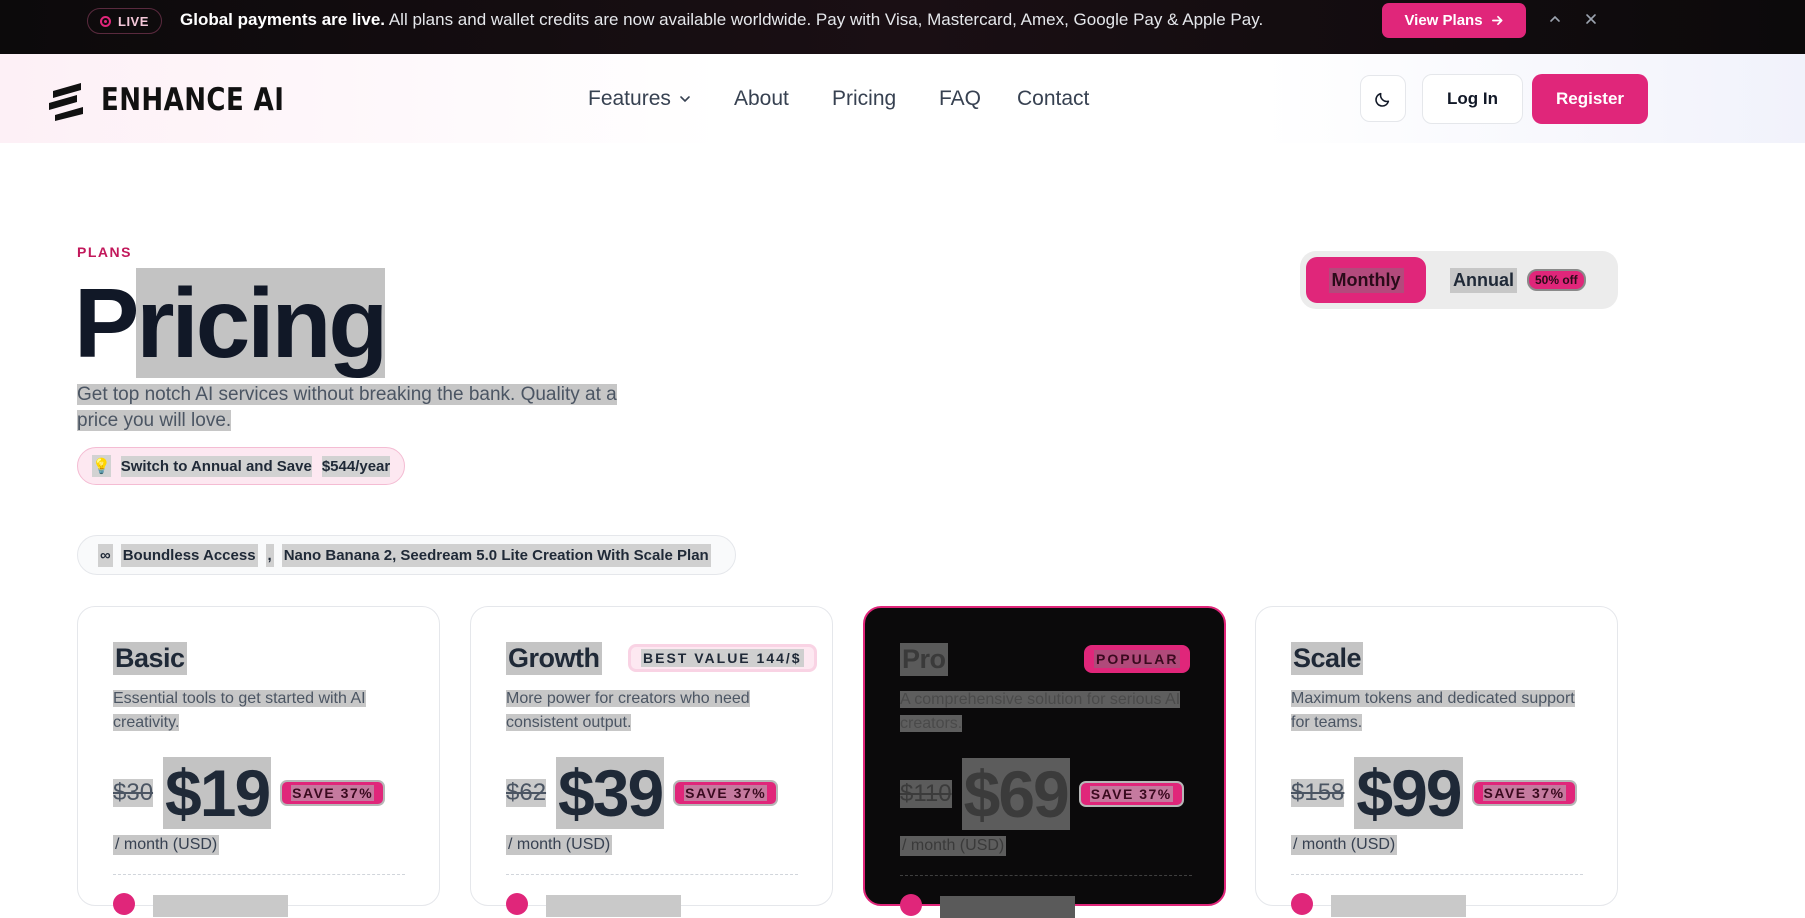  What do you see at coordinates (526, 793) in the screenshot?
I see `plan-old-price: $62` at bounding box center [526, 793].